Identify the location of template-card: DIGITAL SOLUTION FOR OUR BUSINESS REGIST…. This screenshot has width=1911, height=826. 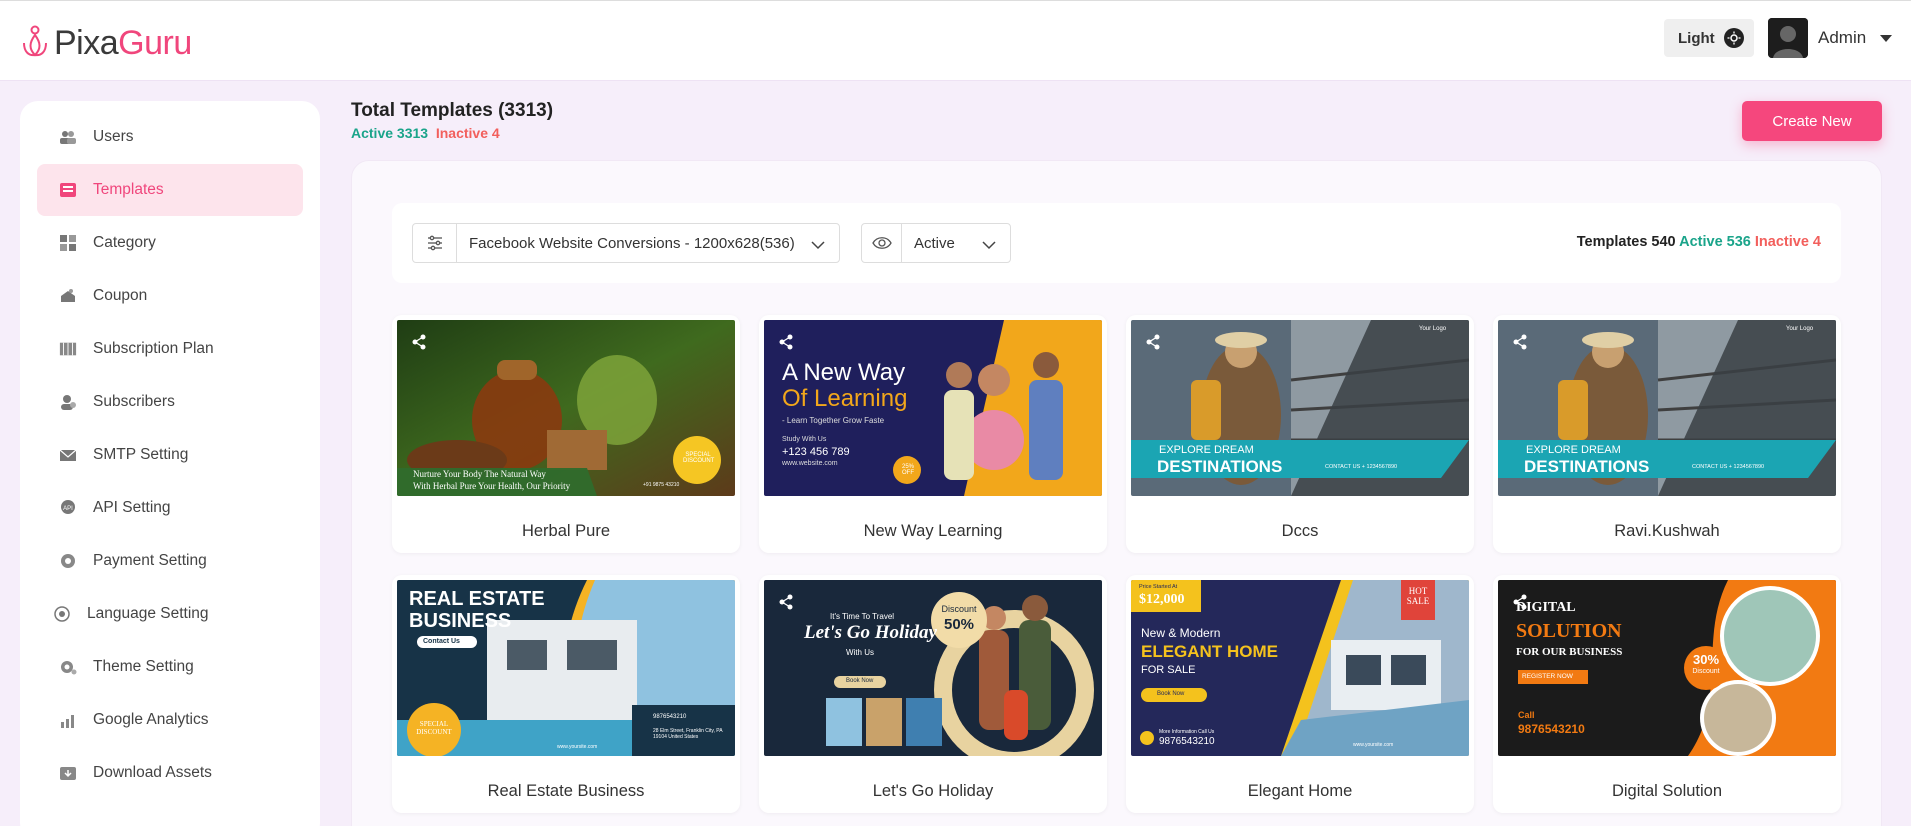
(1667, 694).